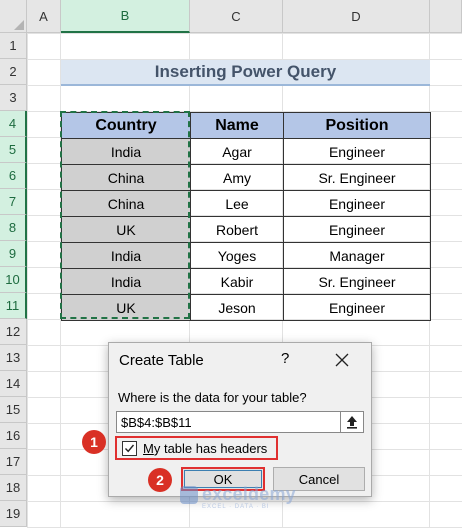 The height and width of the screenshot is (528, 462). Describe the element at coordinates (236, 16) in the screenshot. I see `column-header-c: C` at that location.